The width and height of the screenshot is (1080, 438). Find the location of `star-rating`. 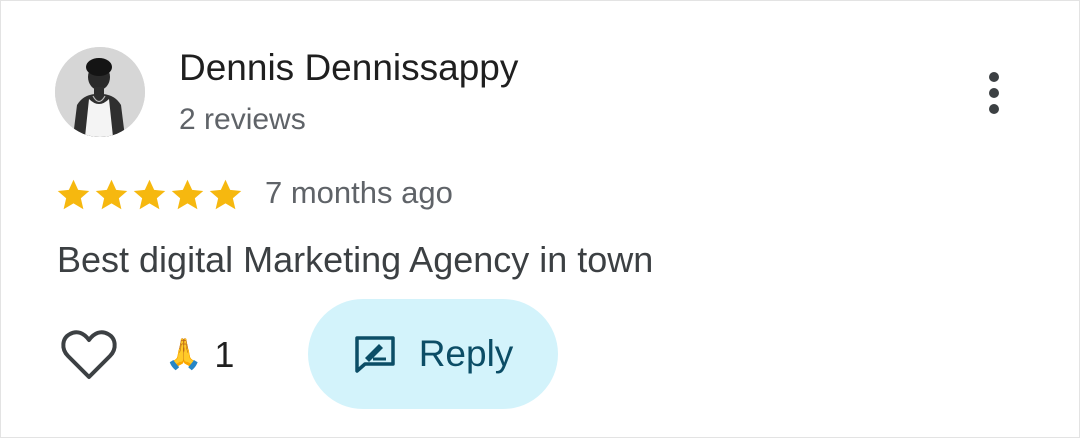

star-rating is located at coordinates (149, 195).